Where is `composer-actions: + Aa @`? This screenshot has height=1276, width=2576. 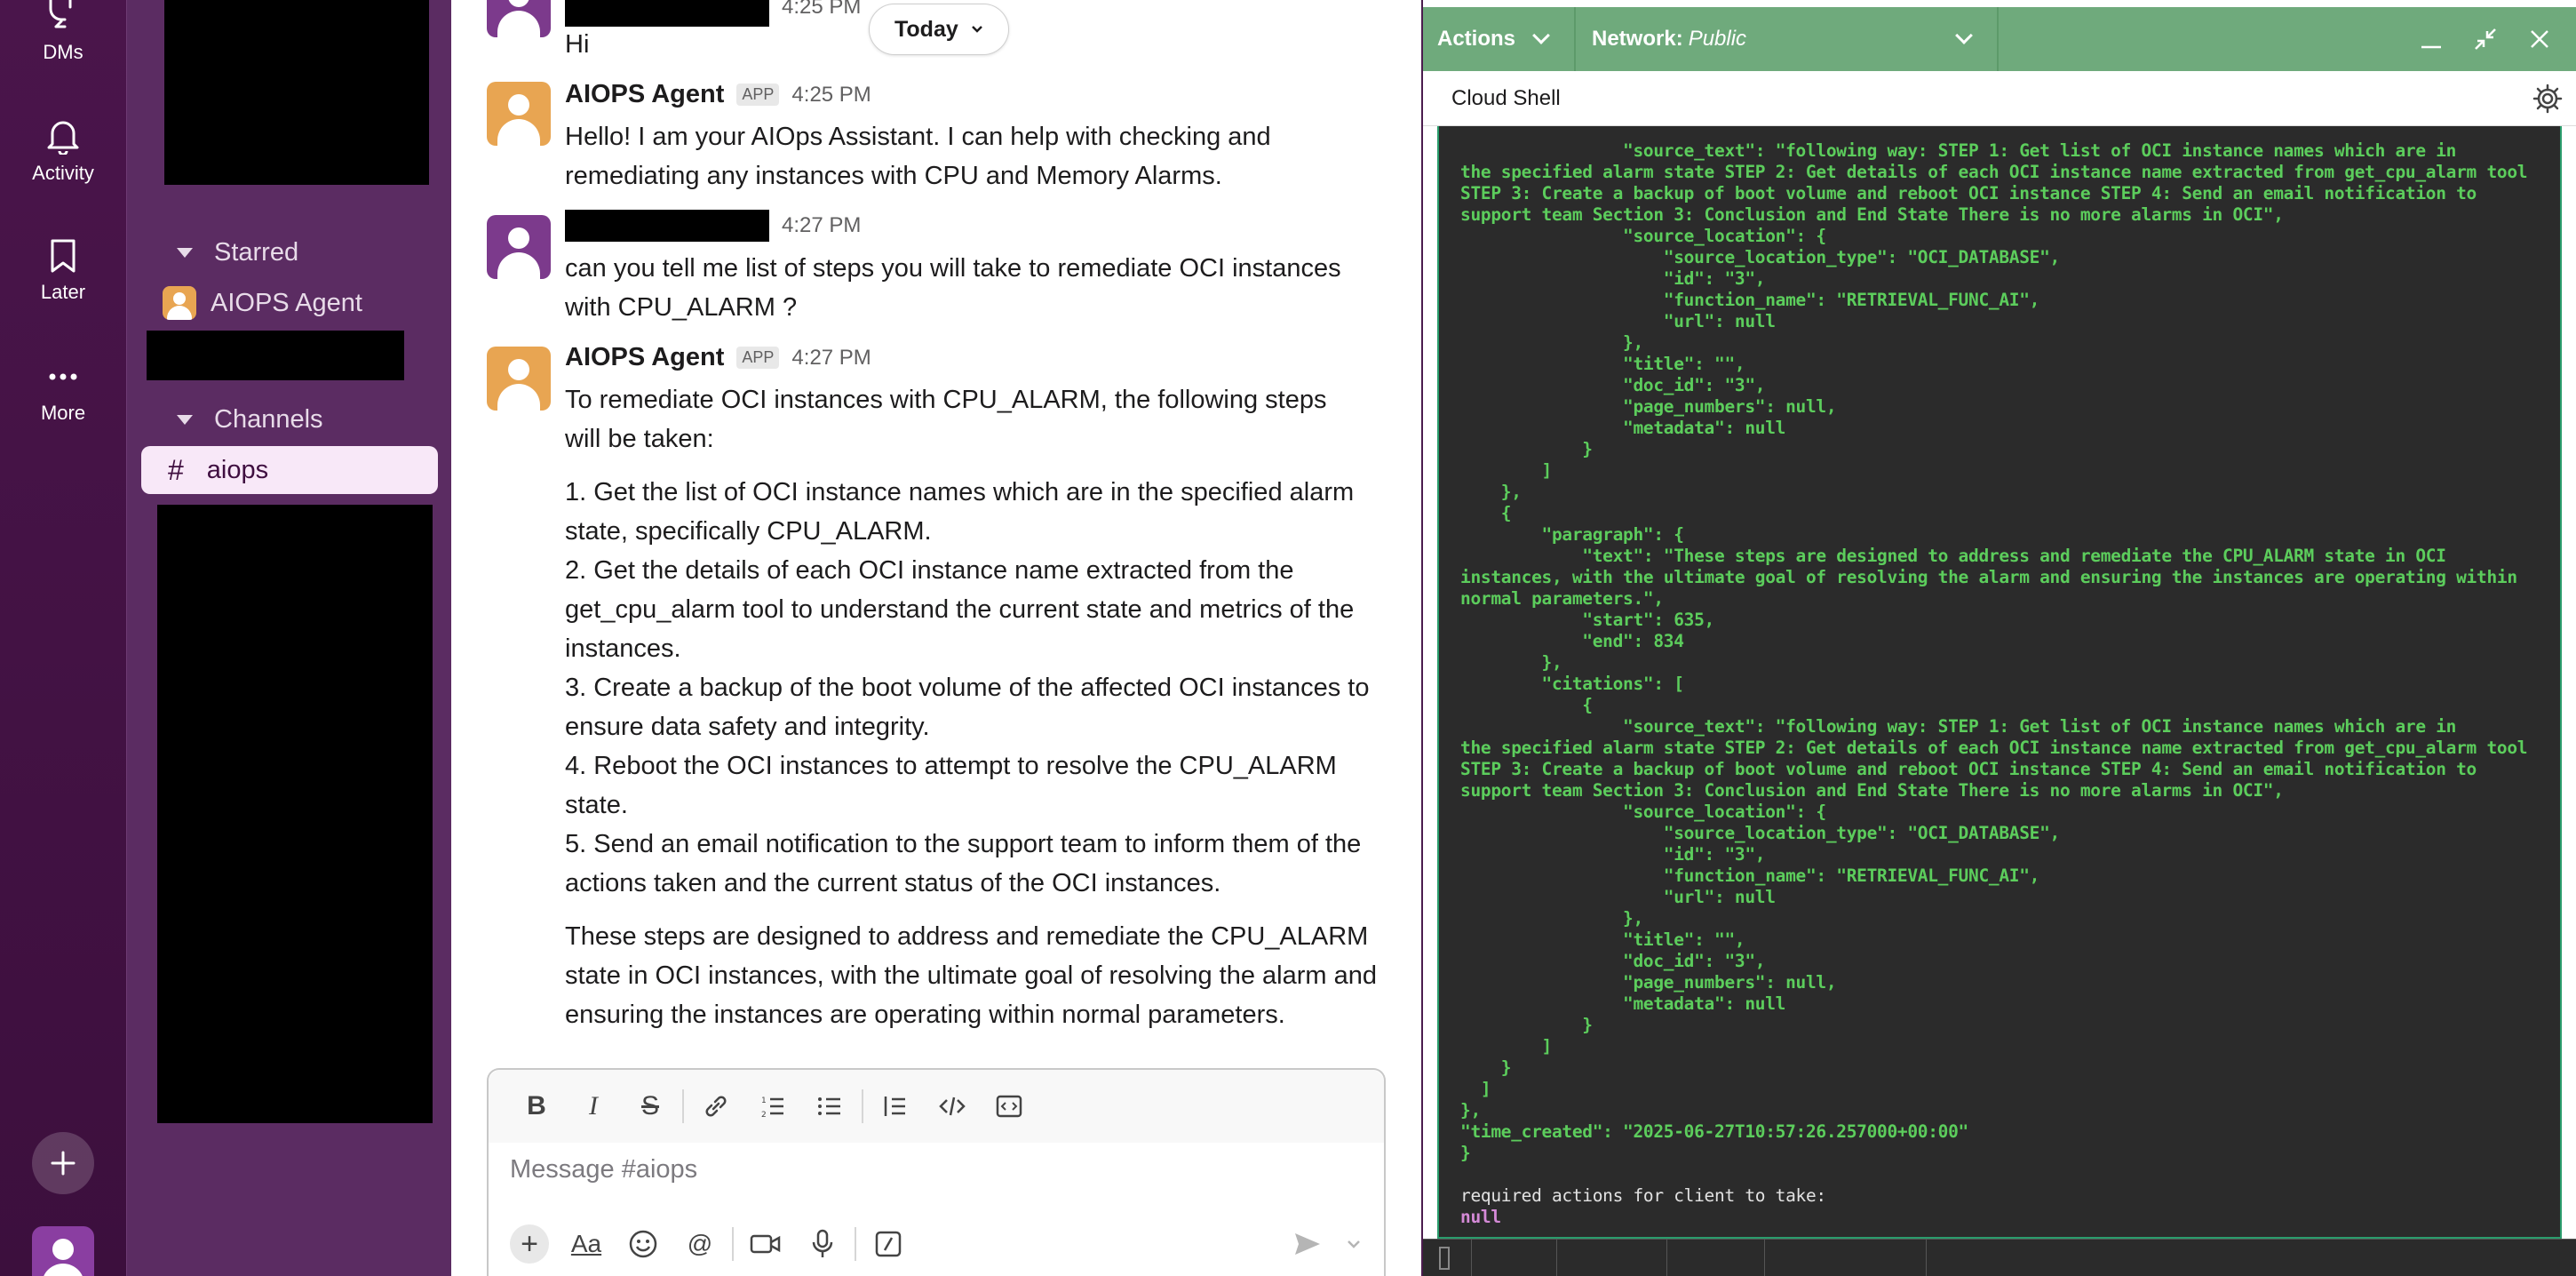 composer-actions: + Aa @ is located at coordinates (936, 1244).